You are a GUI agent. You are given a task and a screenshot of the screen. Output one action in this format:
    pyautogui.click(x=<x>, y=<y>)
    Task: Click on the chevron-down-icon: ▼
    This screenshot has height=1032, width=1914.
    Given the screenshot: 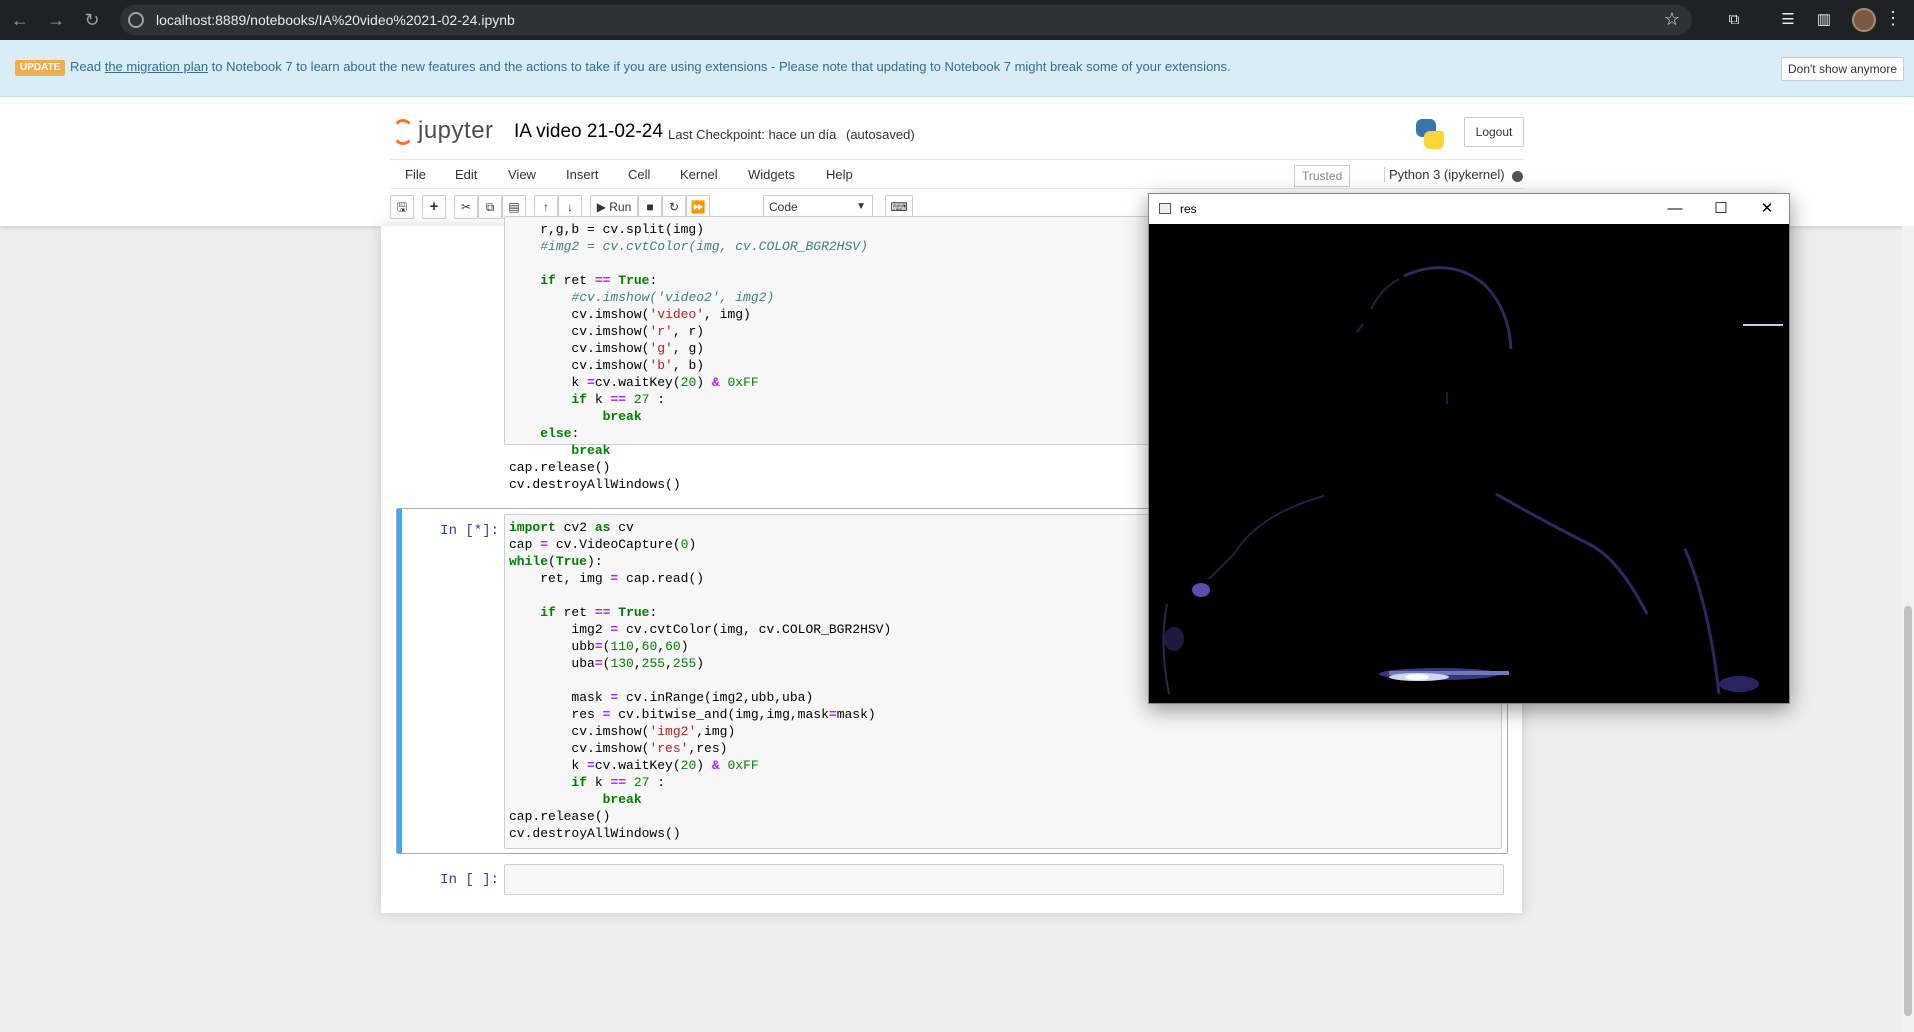 What is the action you would take?
    pyautogui.click(x=861, y=206)
    